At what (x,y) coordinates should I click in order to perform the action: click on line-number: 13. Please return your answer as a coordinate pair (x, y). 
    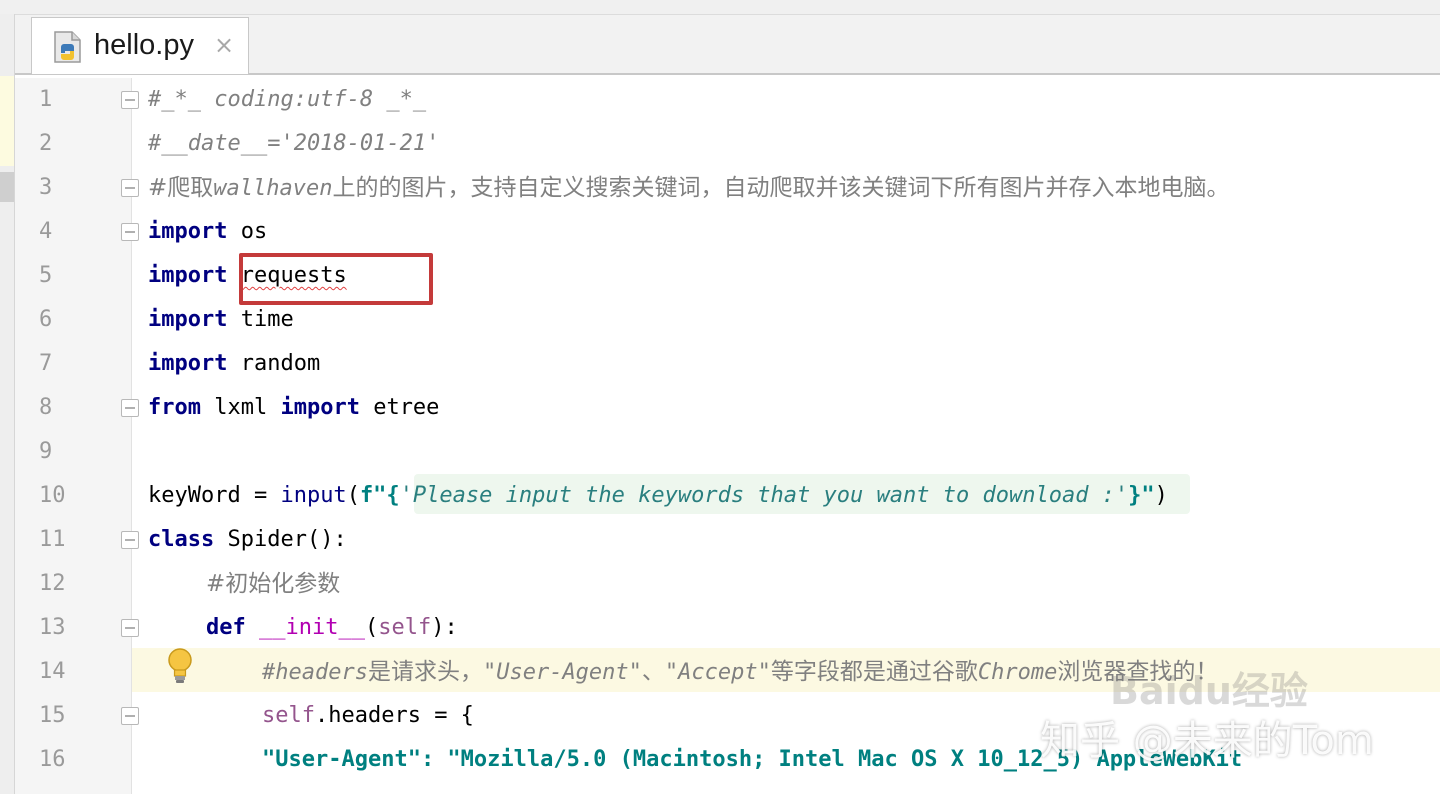
    Looking at the image, I should click on (52, 627).